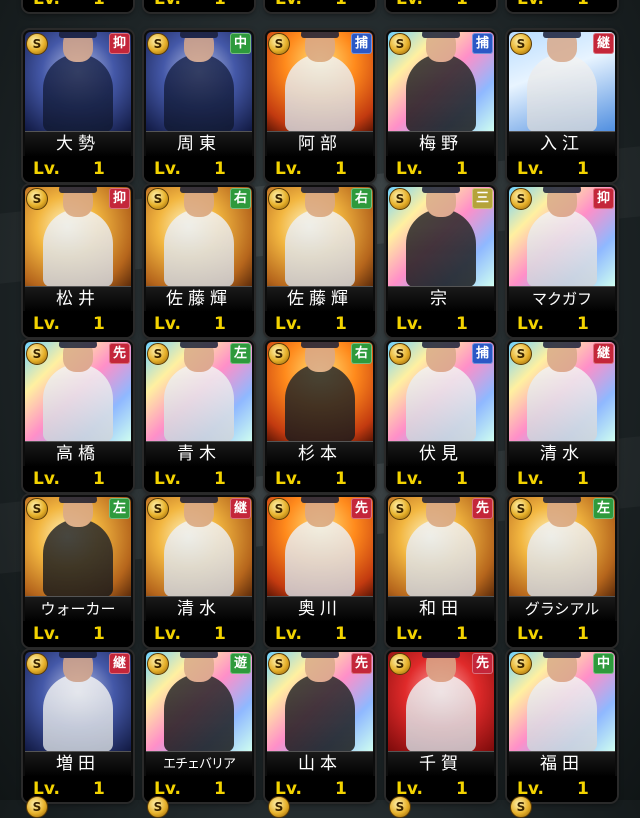 The image size is (640, 818). I want to click on player-card: S 抑マクガフ Lv. 1, so click(562, 261).